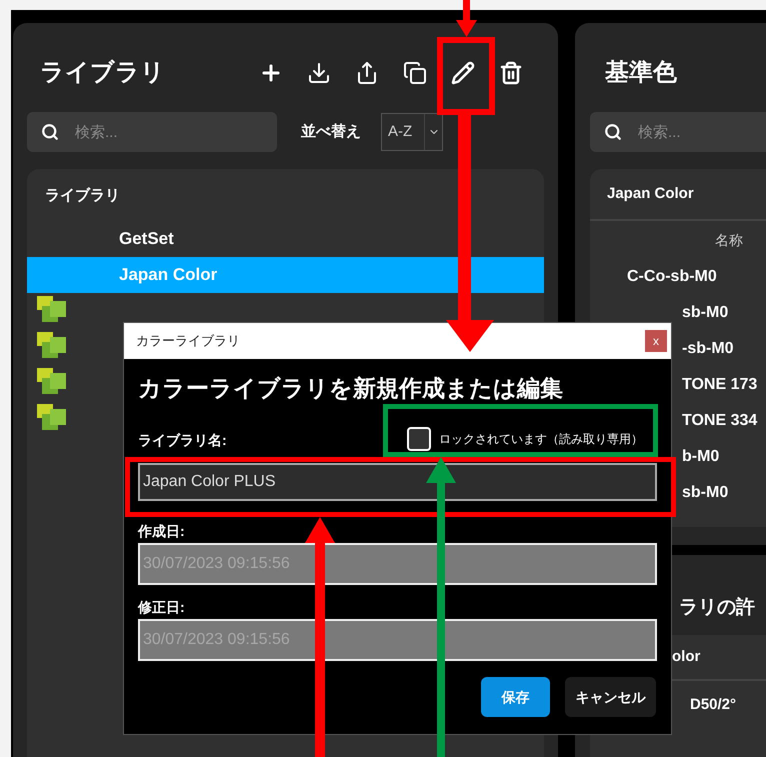  What do you see at coordinates (188, 341) in the screenshot?
I see `dialog-title: カラーライブラリ` at bounding box center [188, 341].